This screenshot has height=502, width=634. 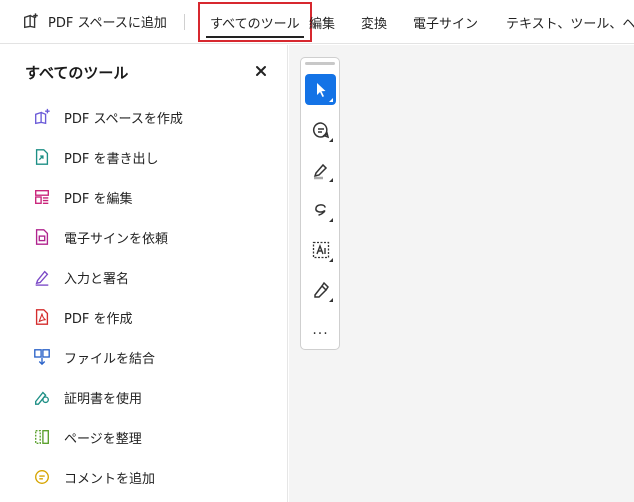 What do you see at coordinates (98, 199) in the screenshot?
I see `tool-item-label: PDF を編集` at bounding box center [98, 199].